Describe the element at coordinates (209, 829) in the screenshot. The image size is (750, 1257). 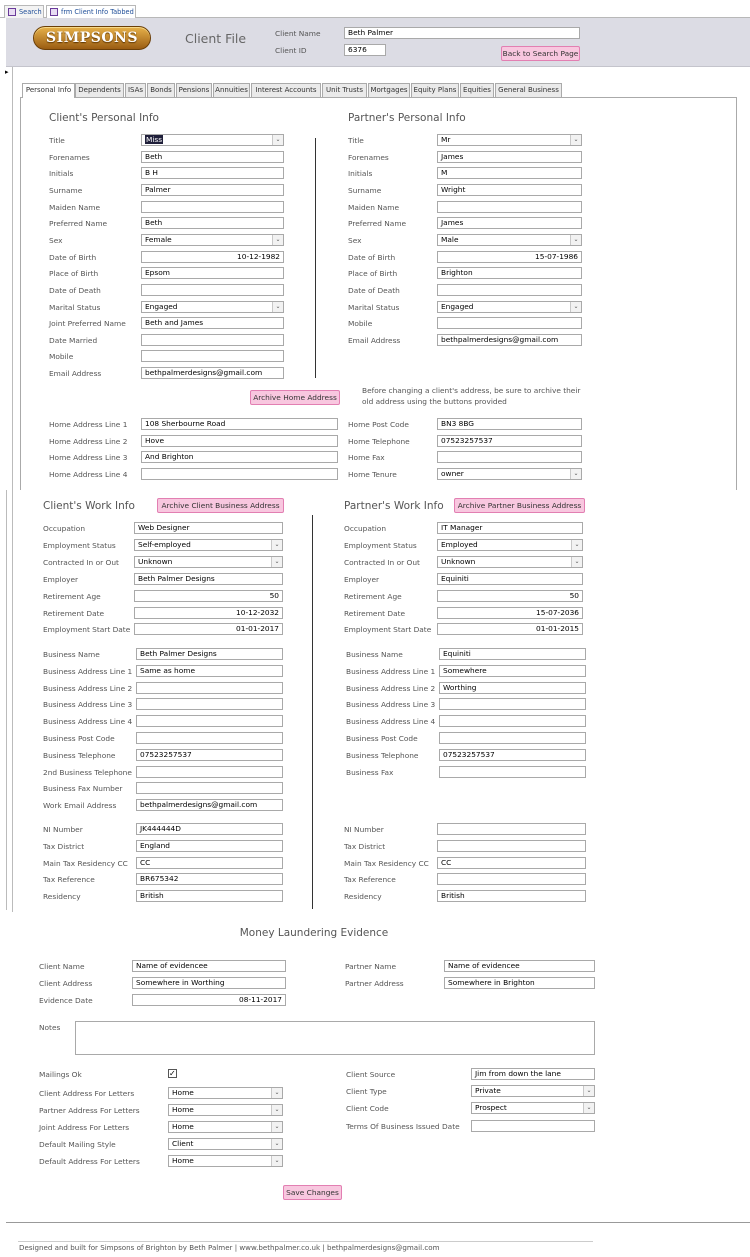
I see `client-ni-number-field: JK444444D` at that location.